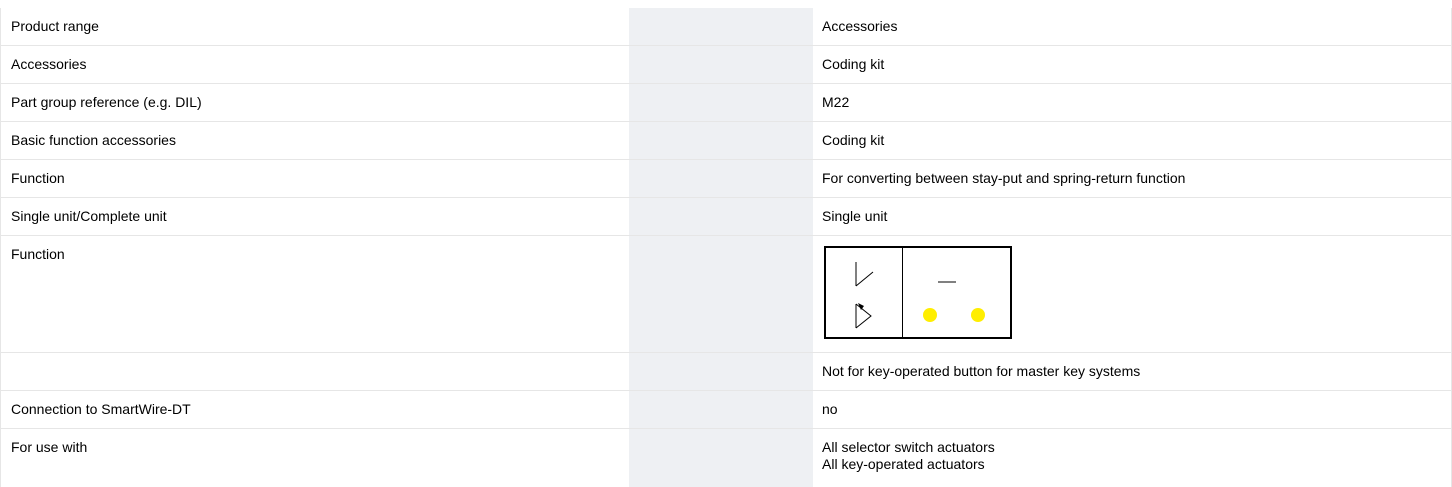 Image resolution: width=1452 pixels, height=487 pixels. What do you see at coordinates (726, 410) in the screenshot?
I see `table-row: Connection to SmartWire-DT no` at bounding box center [726, 410].